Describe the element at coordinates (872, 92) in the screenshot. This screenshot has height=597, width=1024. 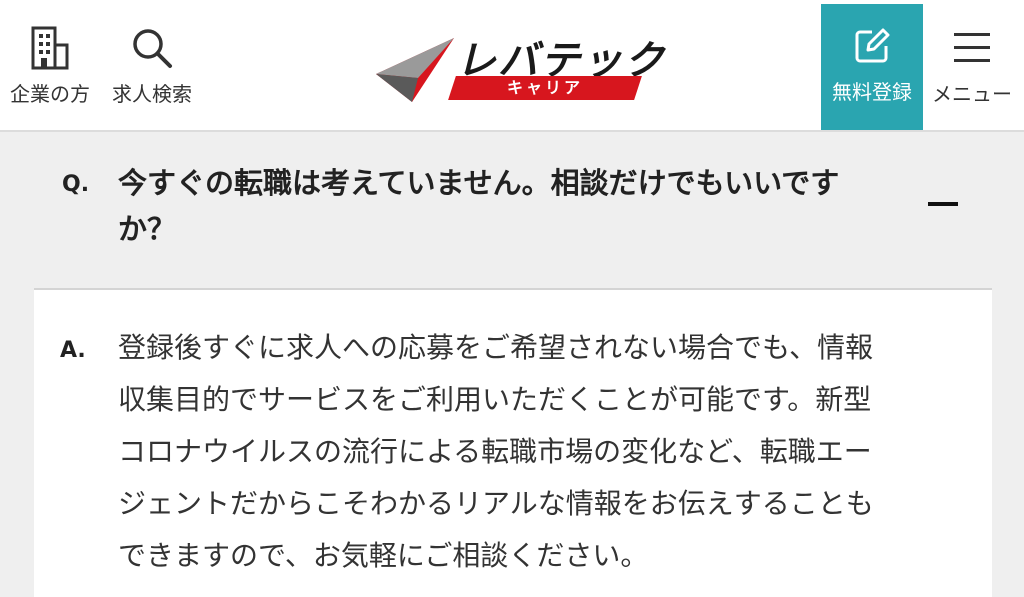
I see `free-register-label: 無料登録` at that location.